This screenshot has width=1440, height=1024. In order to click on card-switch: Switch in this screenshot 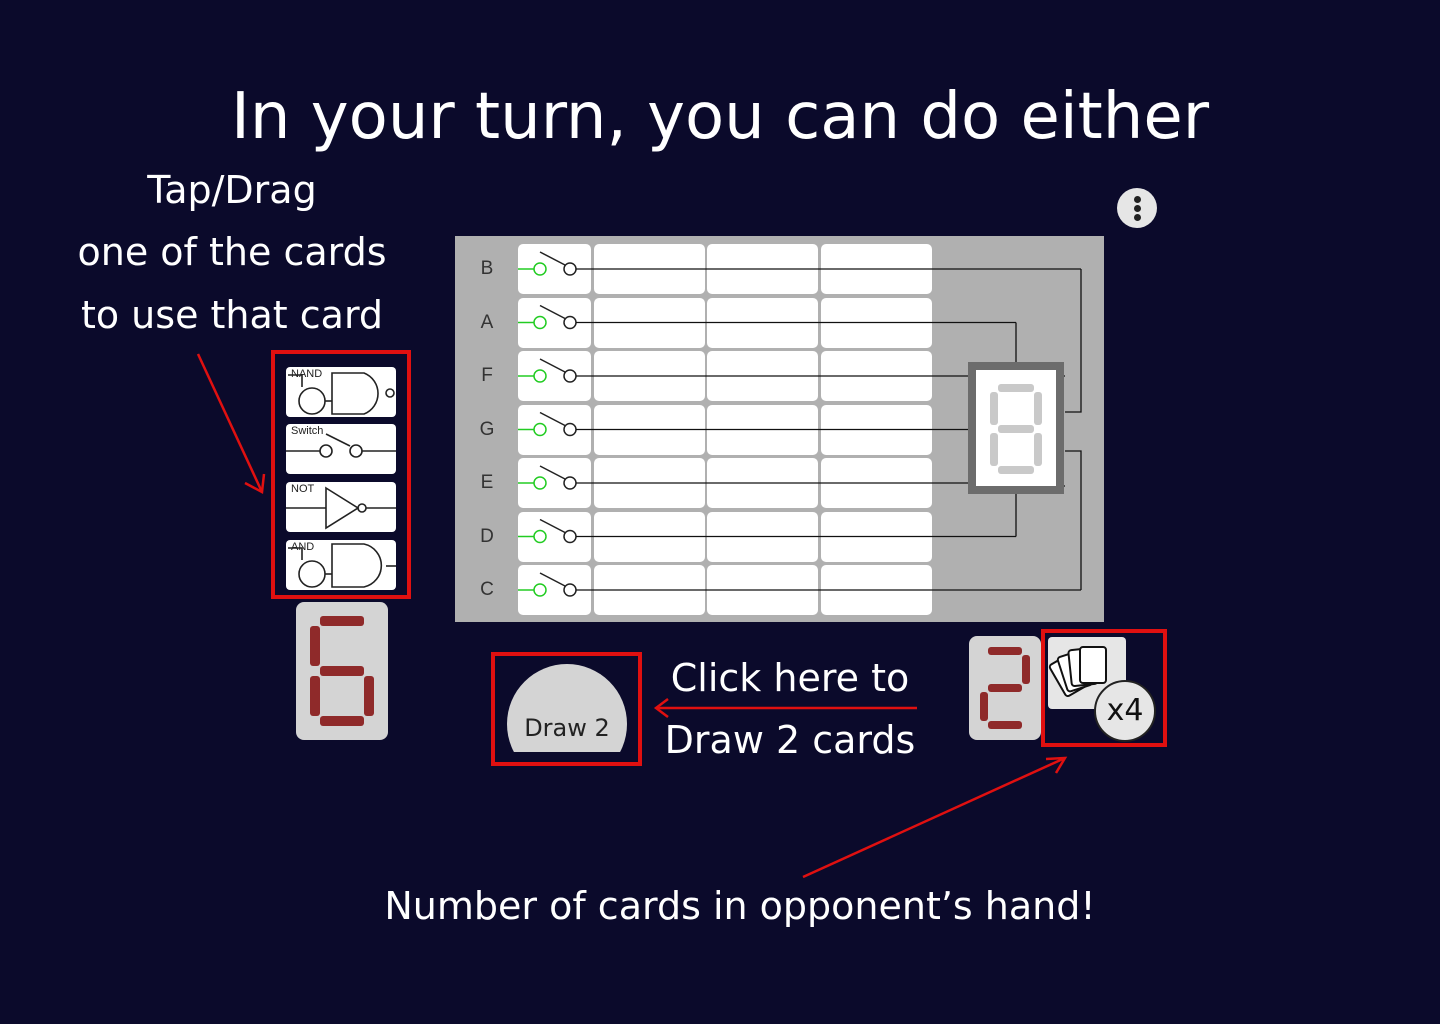, I will do `click(341, 449)`.